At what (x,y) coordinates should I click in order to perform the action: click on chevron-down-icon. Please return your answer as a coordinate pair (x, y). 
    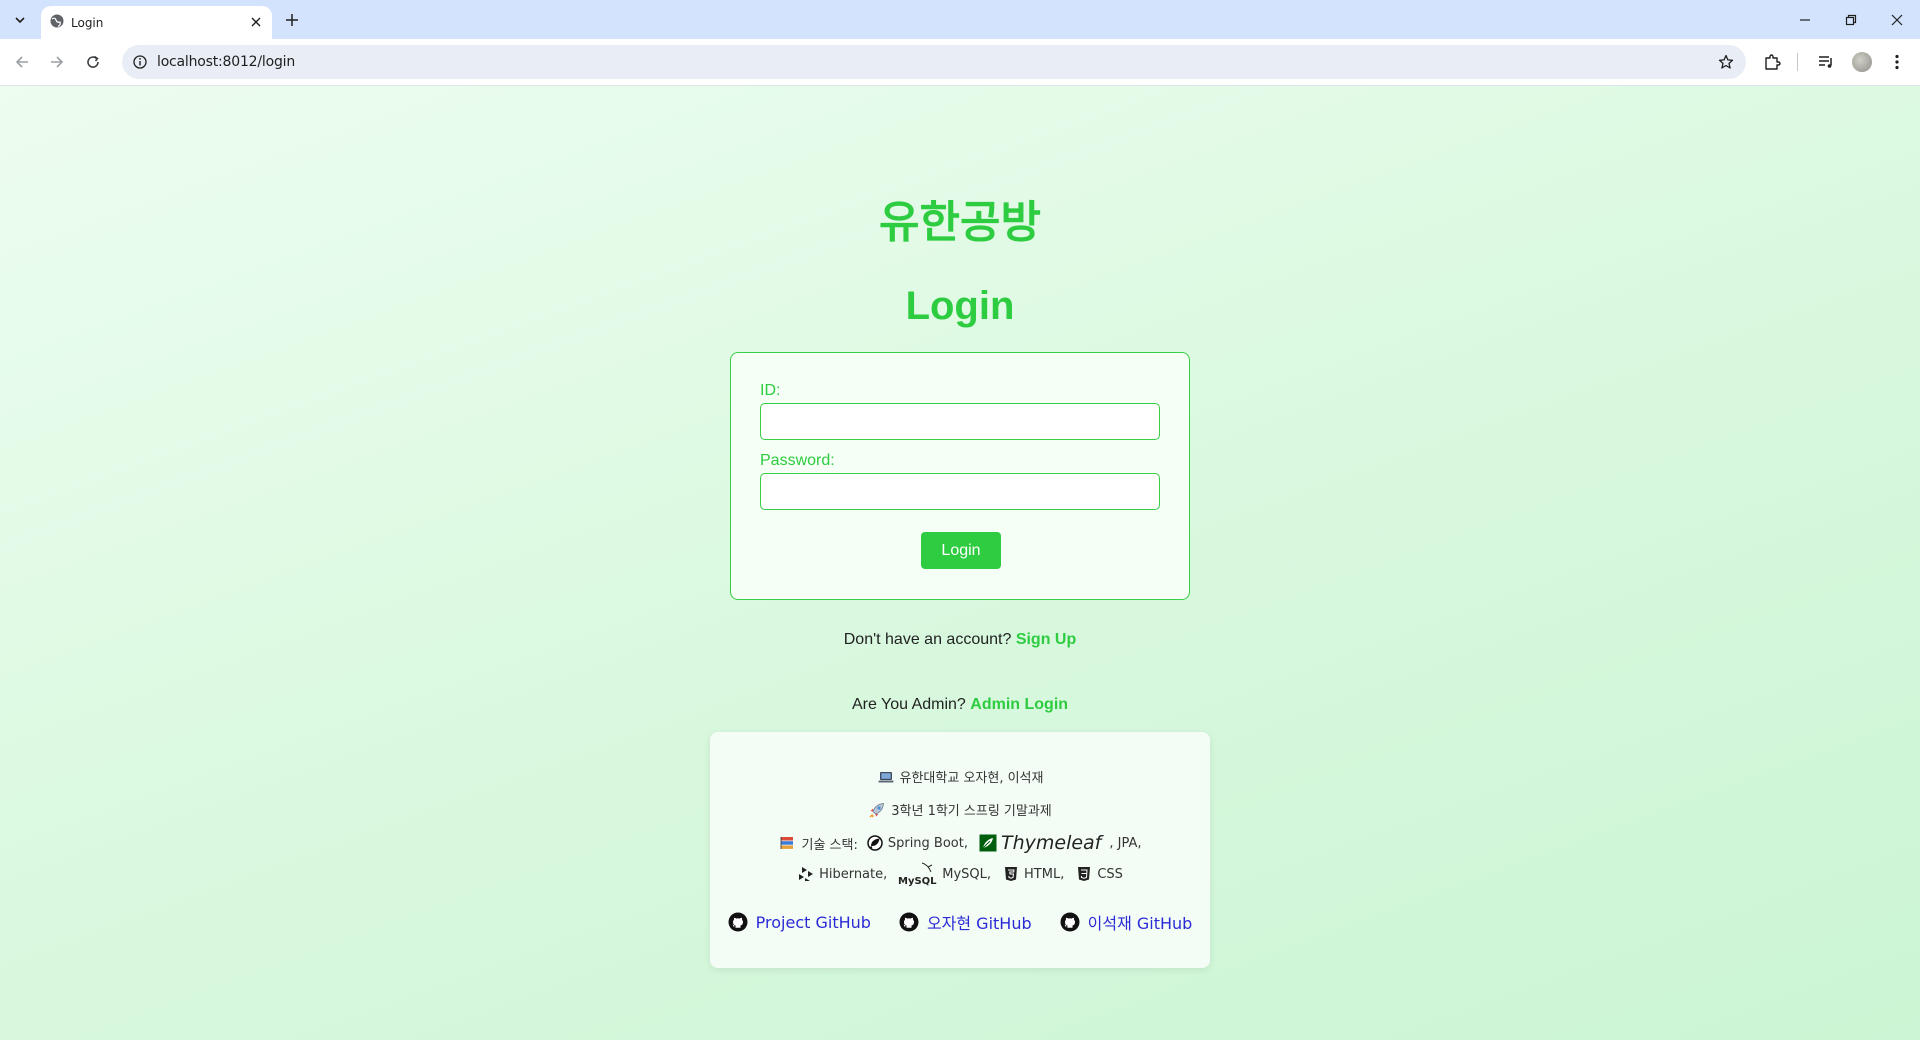
    Looking at the image, I should click on (20, 20).